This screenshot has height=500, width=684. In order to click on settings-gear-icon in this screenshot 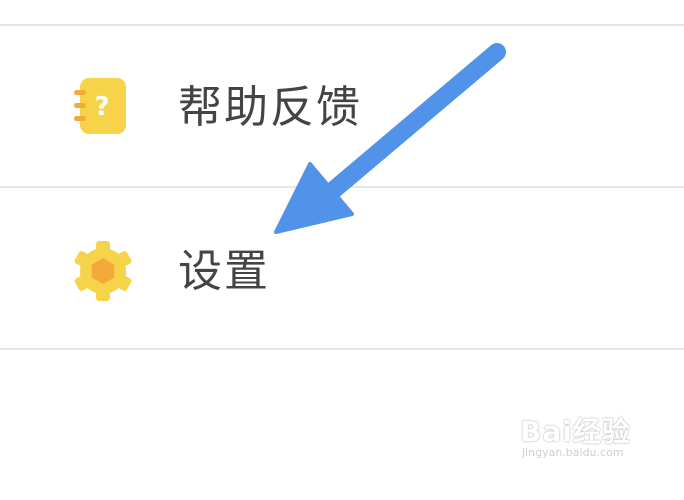, I will do `click(103, 271)`.